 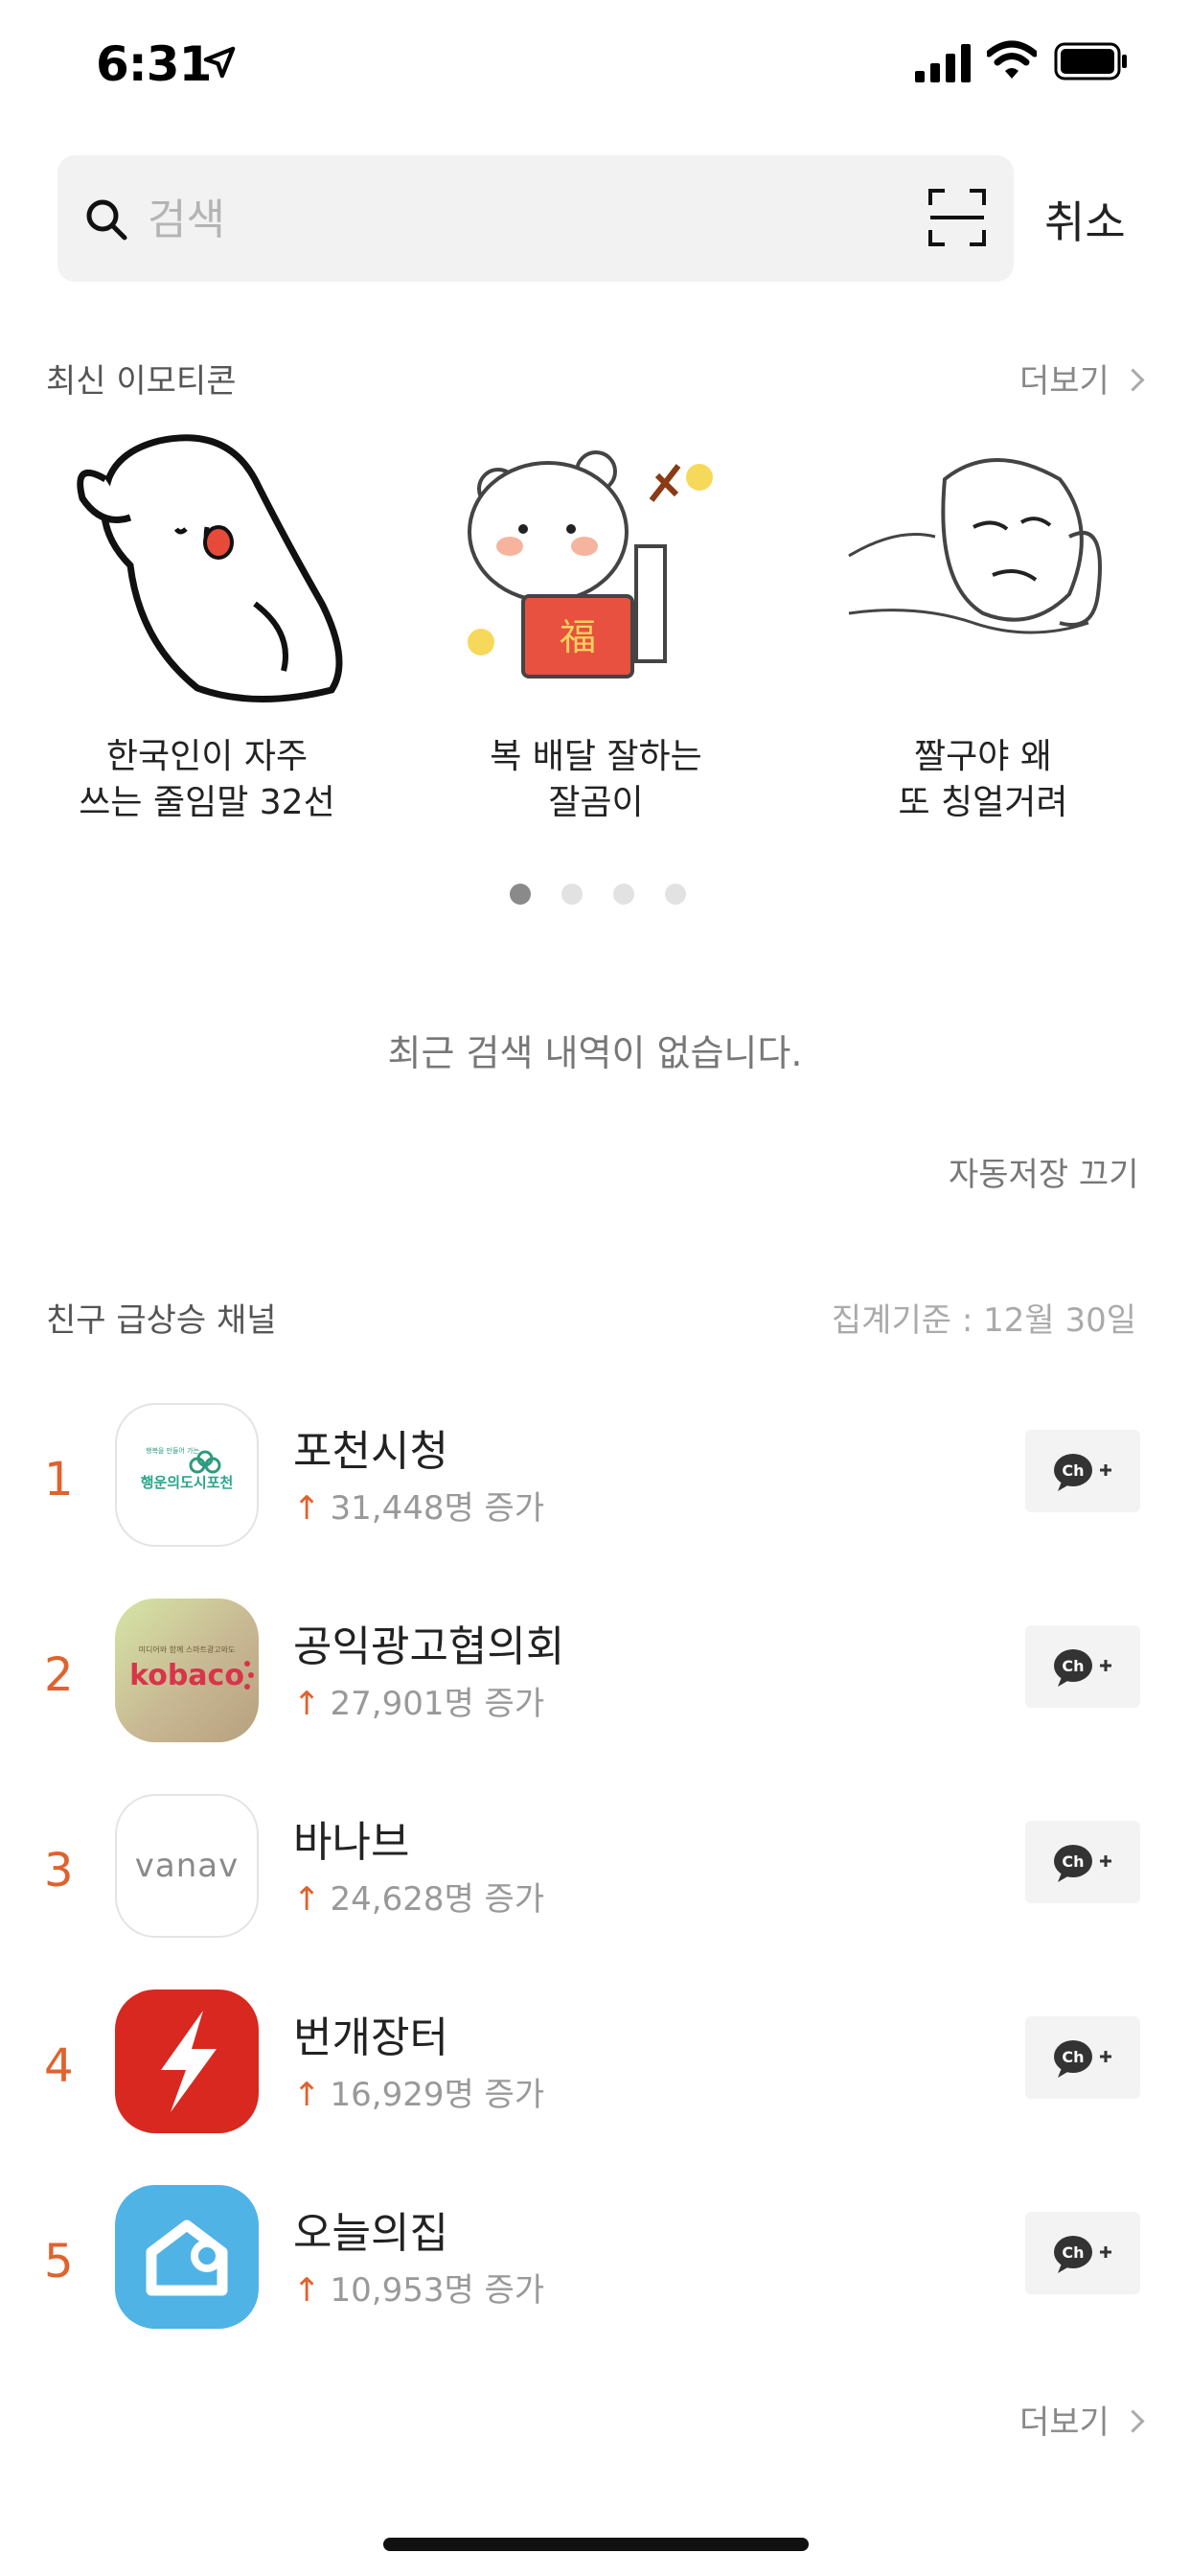 I want to click on svg-text: 미디어와 함께 스마트광고와도, so click(x=187, y=1649).